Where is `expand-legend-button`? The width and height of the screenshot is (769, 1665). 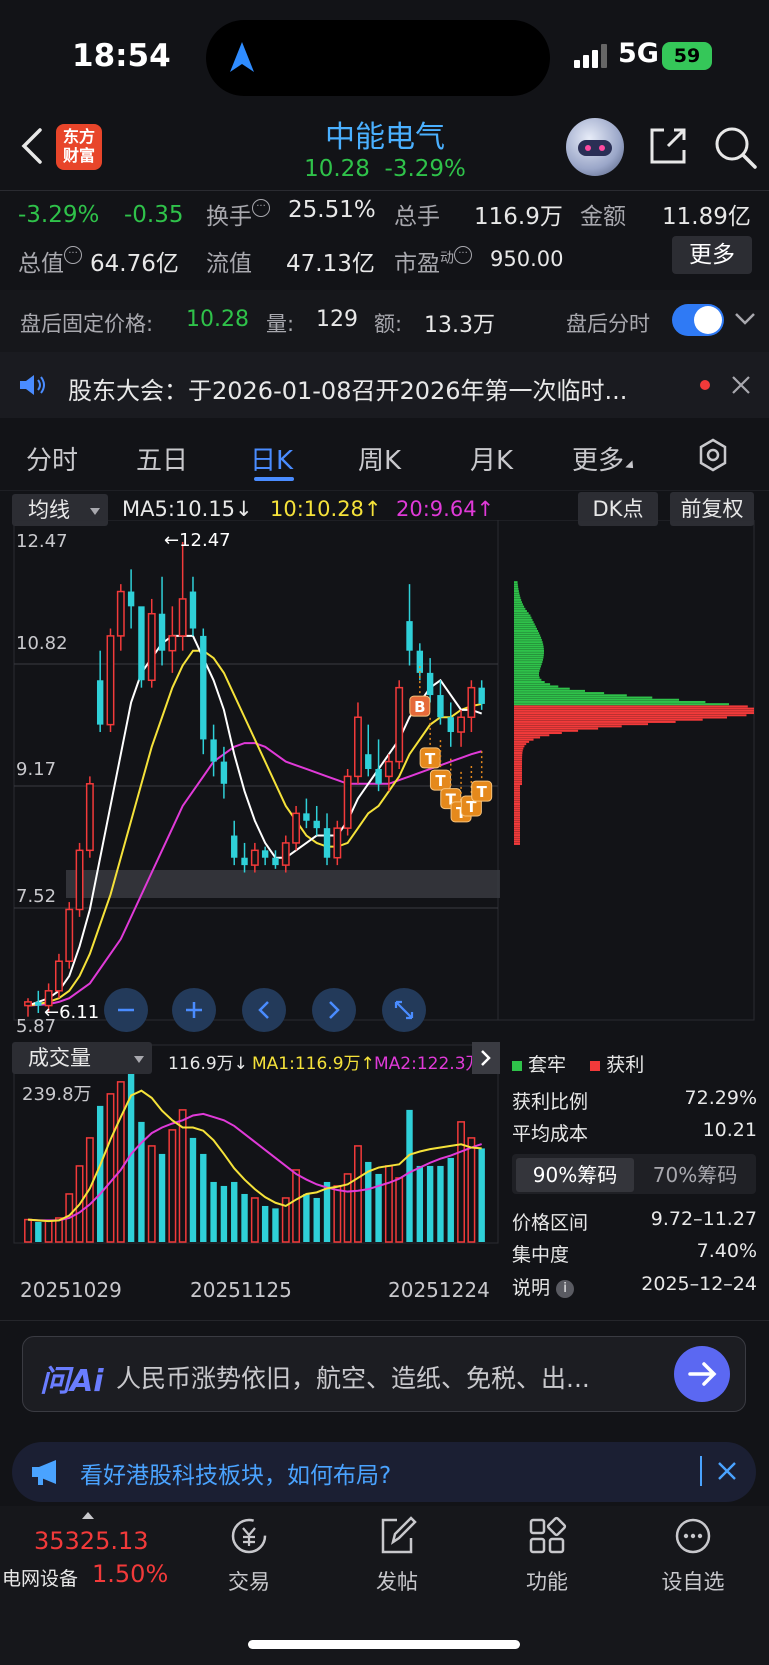 expand-legend-button is located at coordinates (486, 1058).